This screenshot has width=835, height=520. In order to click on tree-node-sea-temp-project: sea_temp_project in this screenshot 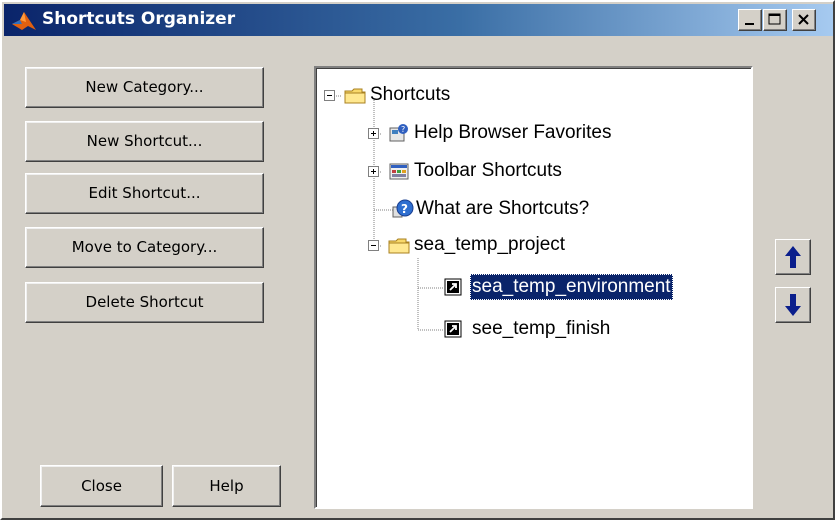, I will do `click(526, 246)`.